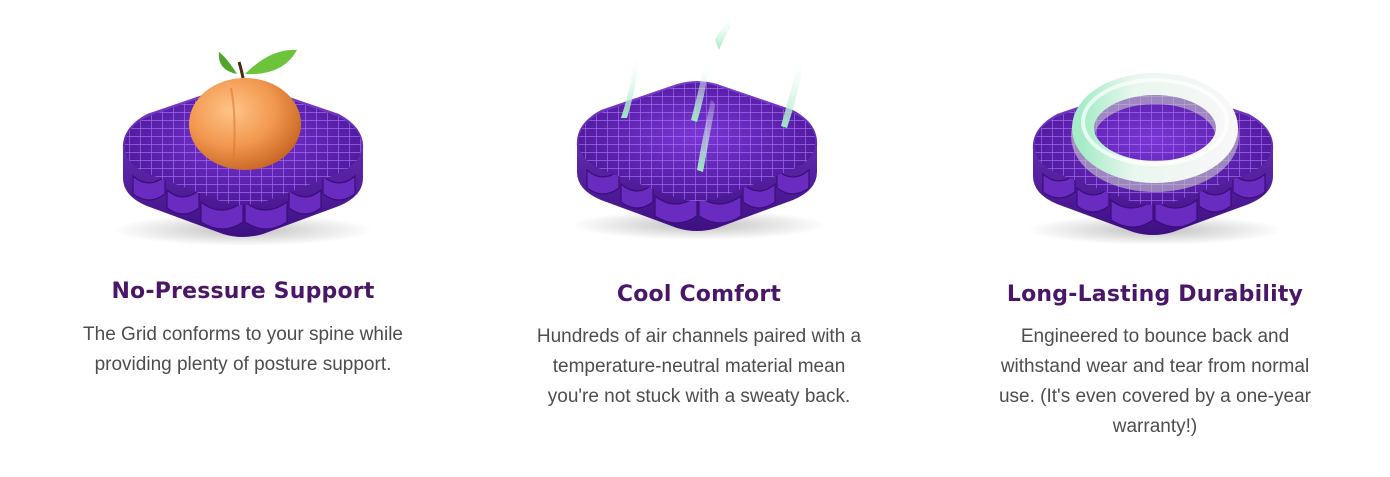 The height and width of the screenshot is (477, 1390). Describe the element at coordinates (699, 130) in the screenshot. I see `airflow-grid-icon` at that location.